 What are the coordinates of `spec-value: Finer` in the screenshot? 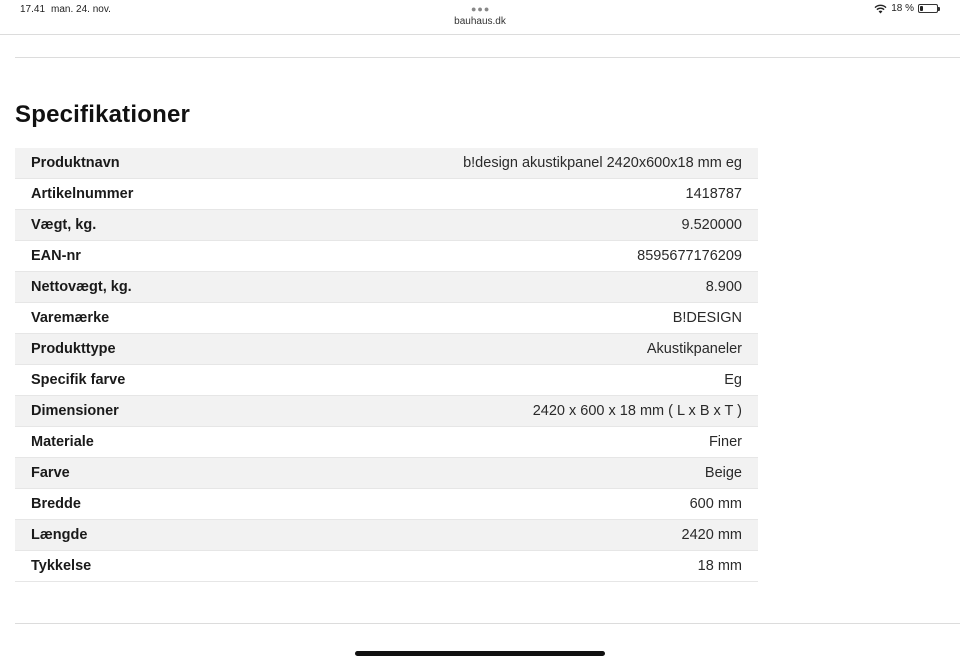 It's located at (725, 442).